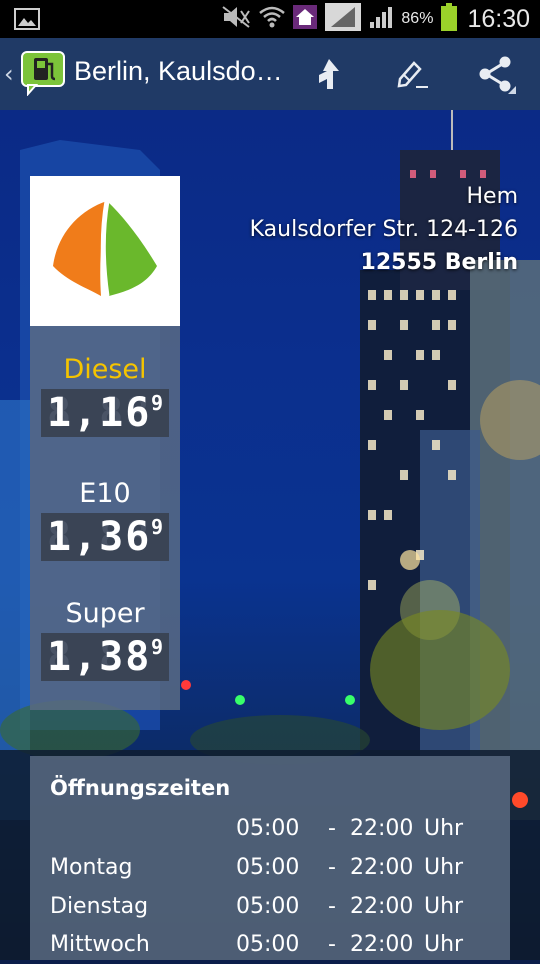 This screenshot has height=964, width=540. I want to click on hem-logo-icon, so click(105, 248).